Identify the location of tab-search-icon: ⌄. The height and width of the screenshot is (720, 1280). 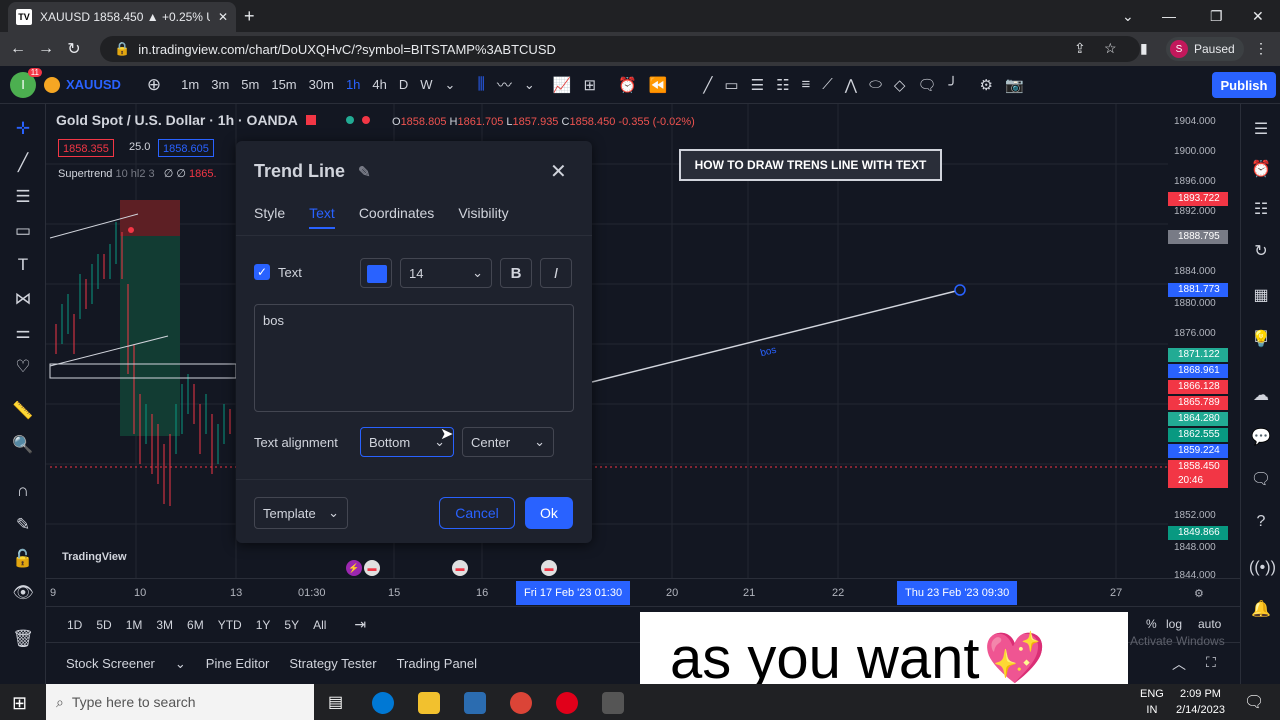
(1128, 16).